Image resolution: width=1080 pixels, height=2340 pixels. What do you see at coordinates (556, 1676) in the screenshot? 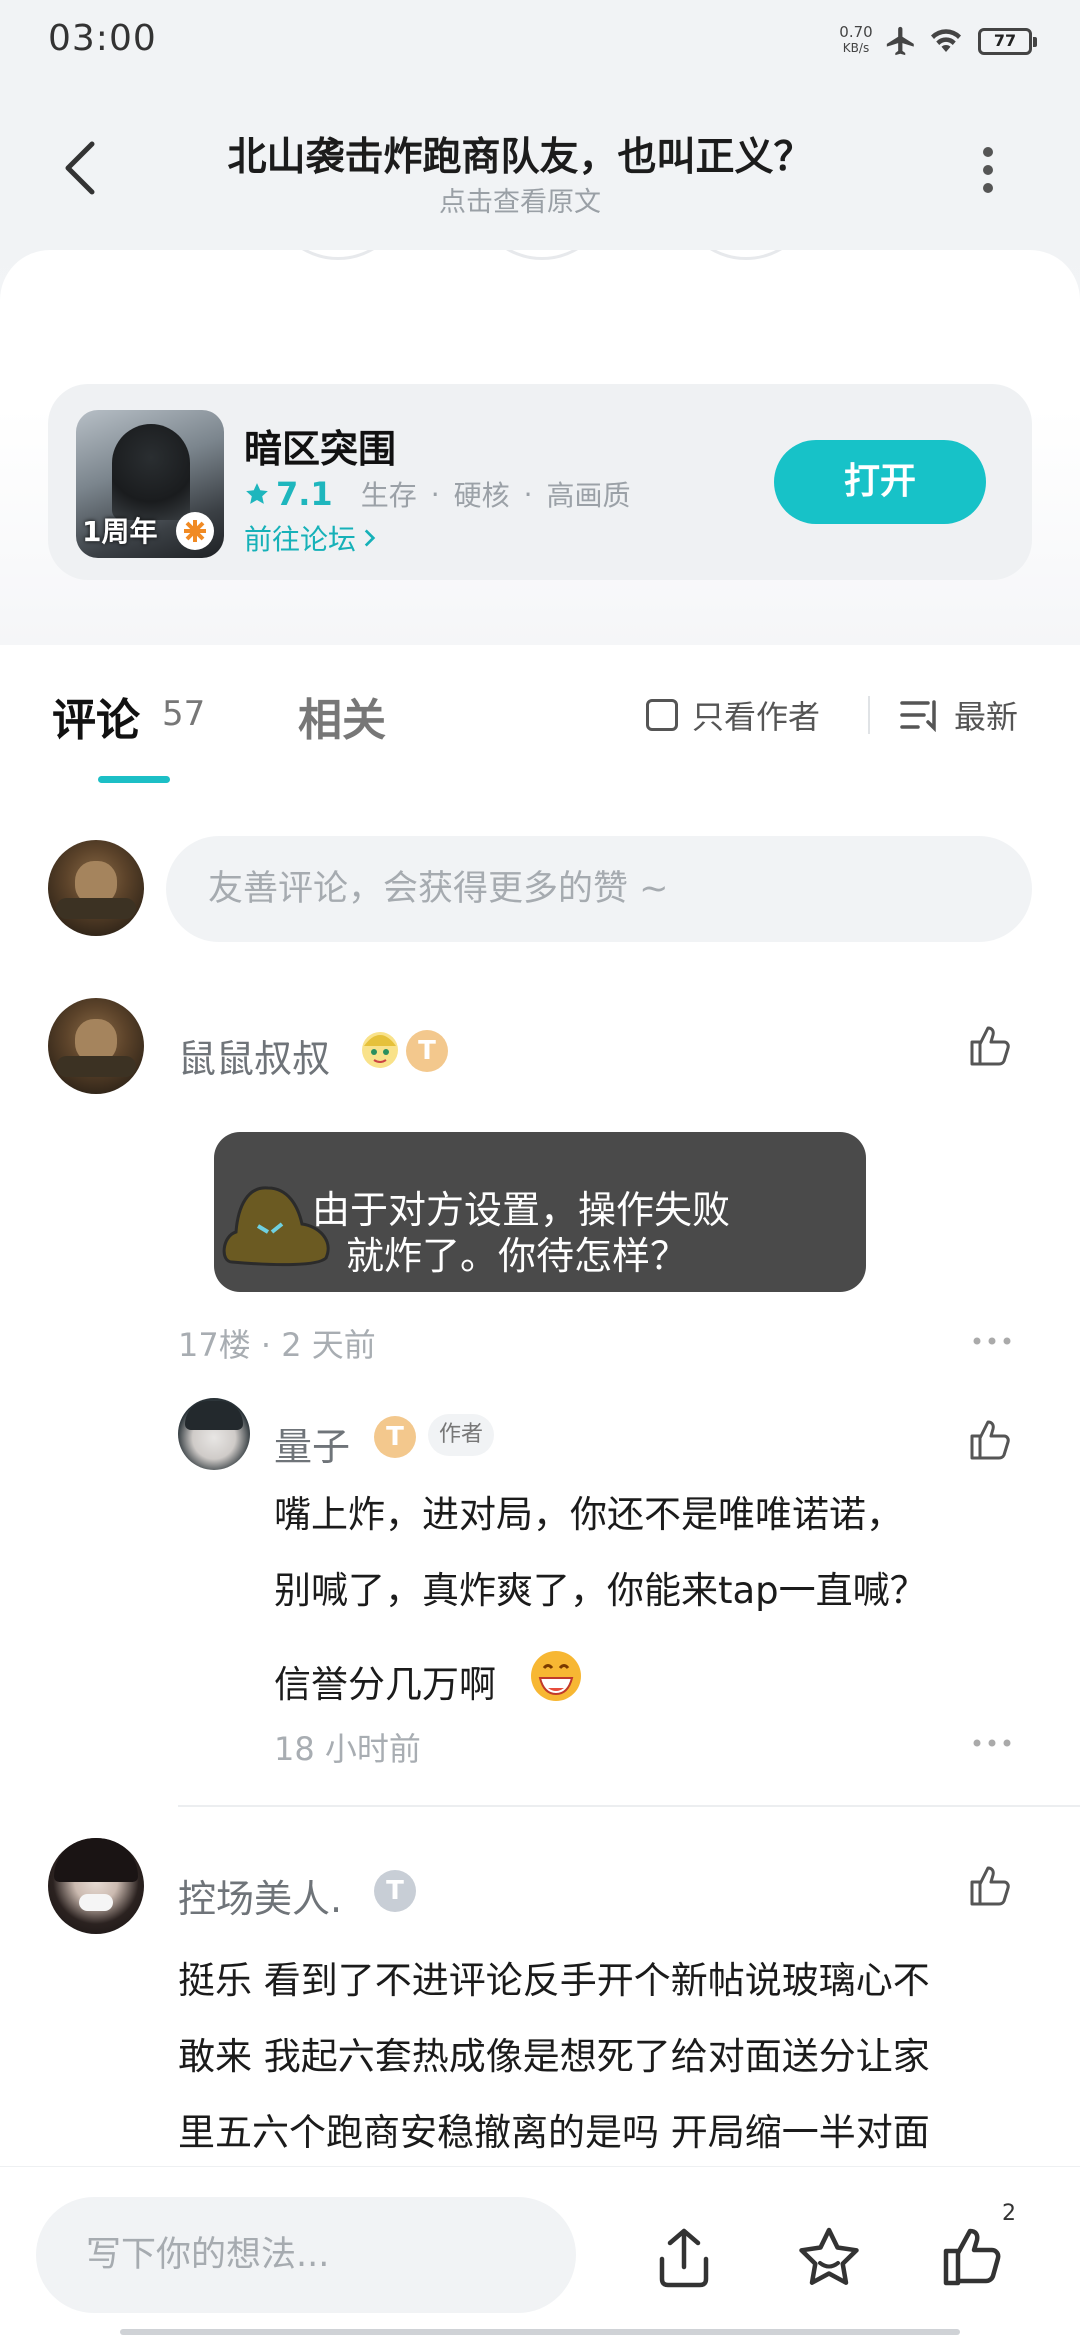
I see `grin-emoji-icon` at bounding box center [556, 1676].